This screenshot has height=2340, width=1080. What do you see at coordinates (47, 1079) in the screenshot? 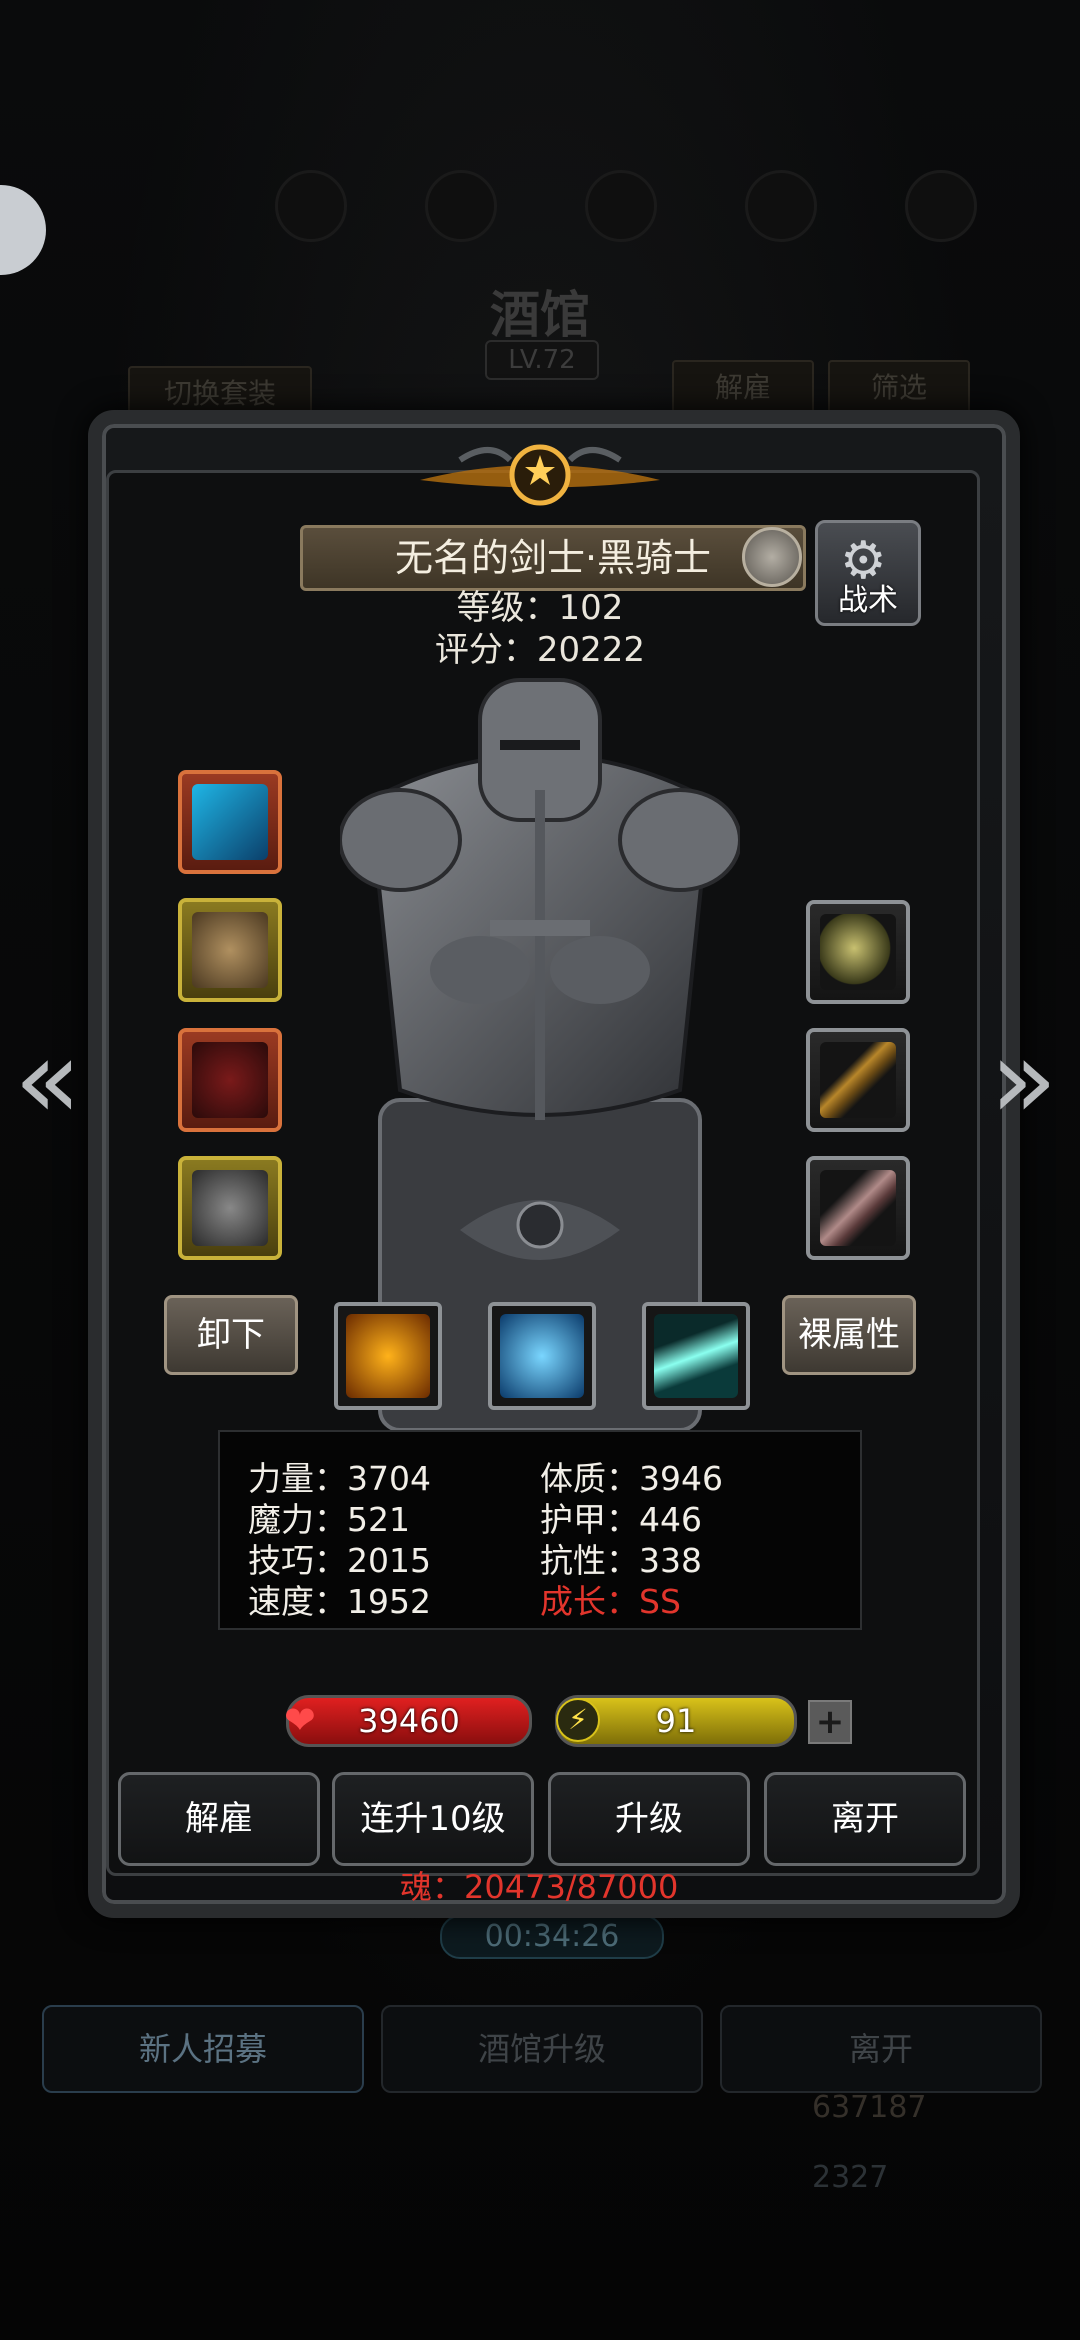
I see `prev-hero-arrow-icon: «` at bounding box center [47, 1079].